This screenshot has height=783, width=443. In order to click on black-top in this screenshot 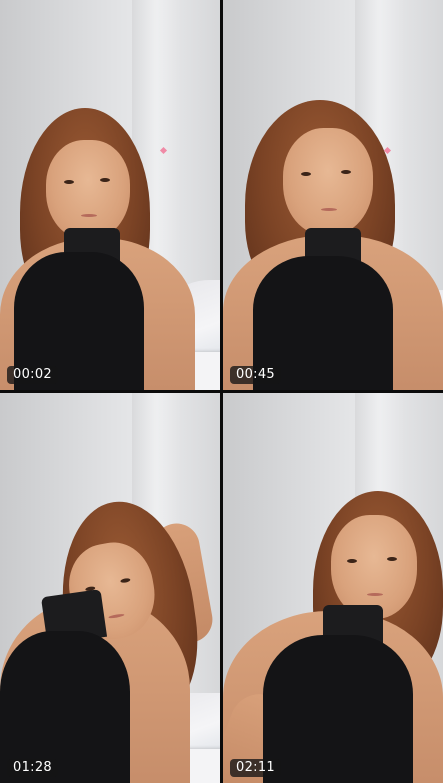, I will do `click(338, 709)`.